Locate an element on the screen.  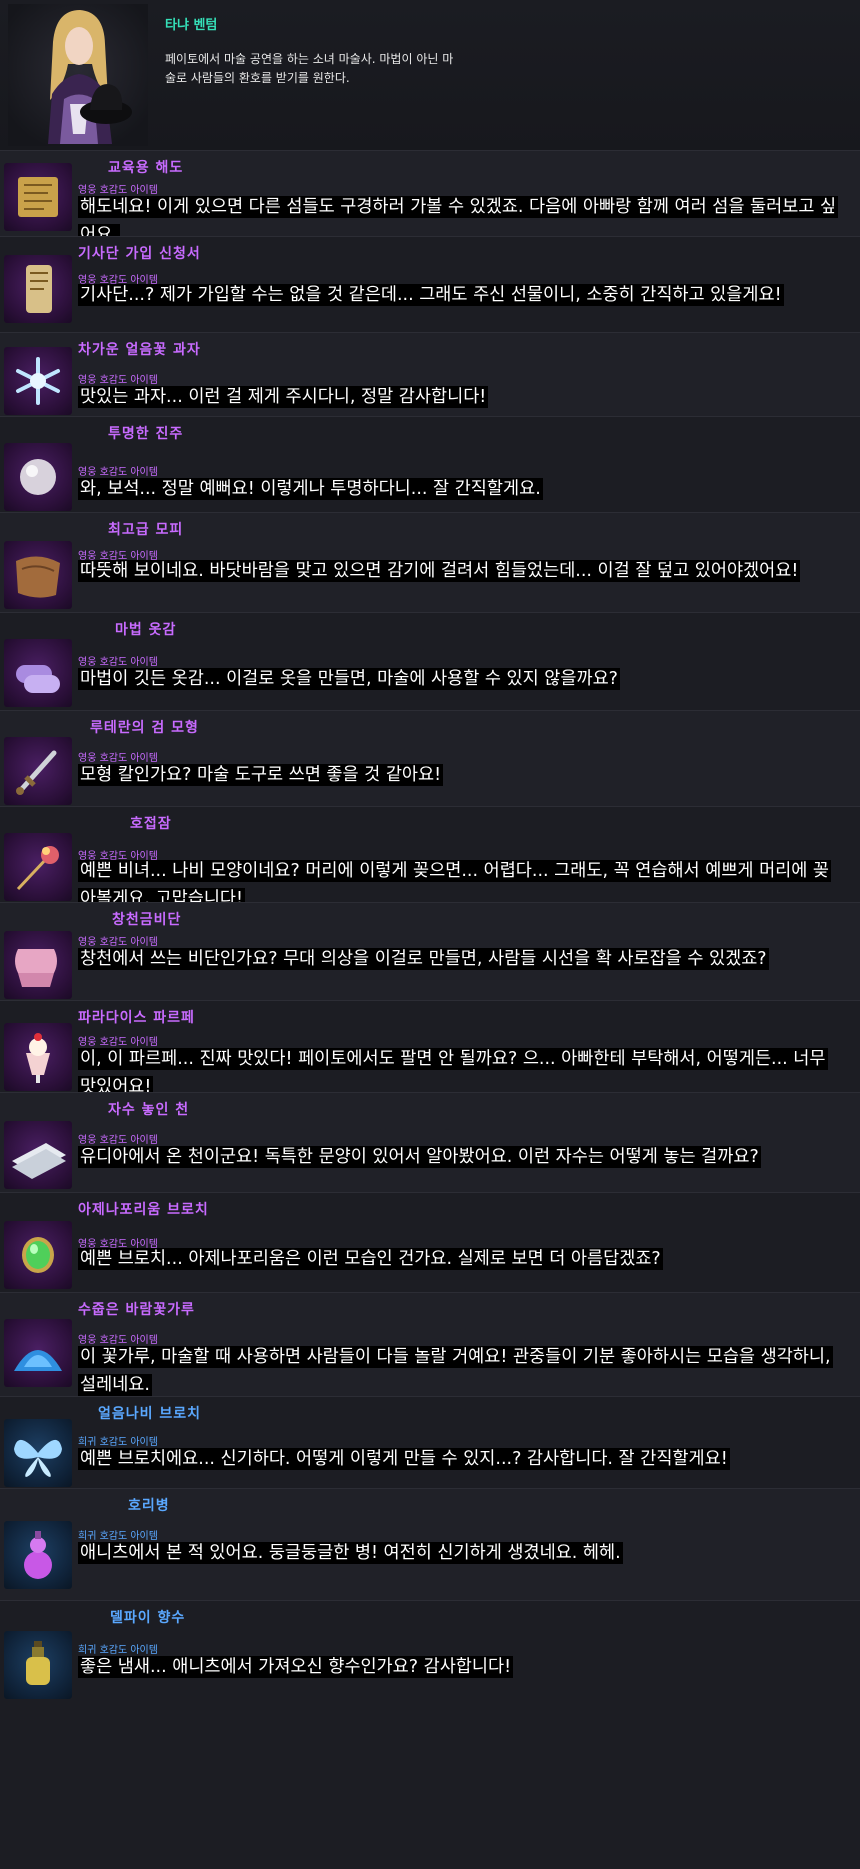
gift-reaction-text: 맛있는 과자... 이런 걸 제게 주시다니, 정말 감사합니다! is located at coordinates (283, 397).